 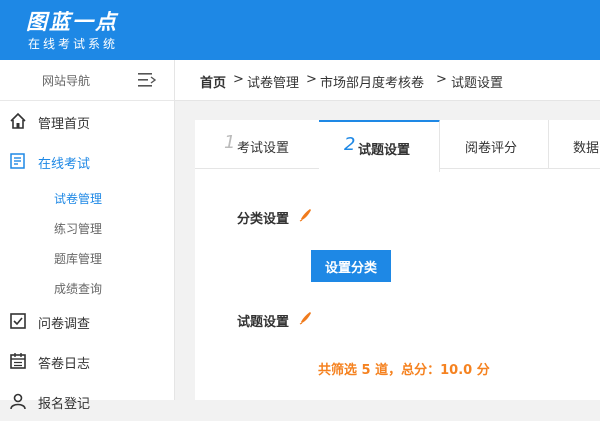 What do you see at coordinates (78, 198) in the screenshot?
I see `sidebar-subitem-paper-management: 试卷管理` at bounding box center [78, 198].